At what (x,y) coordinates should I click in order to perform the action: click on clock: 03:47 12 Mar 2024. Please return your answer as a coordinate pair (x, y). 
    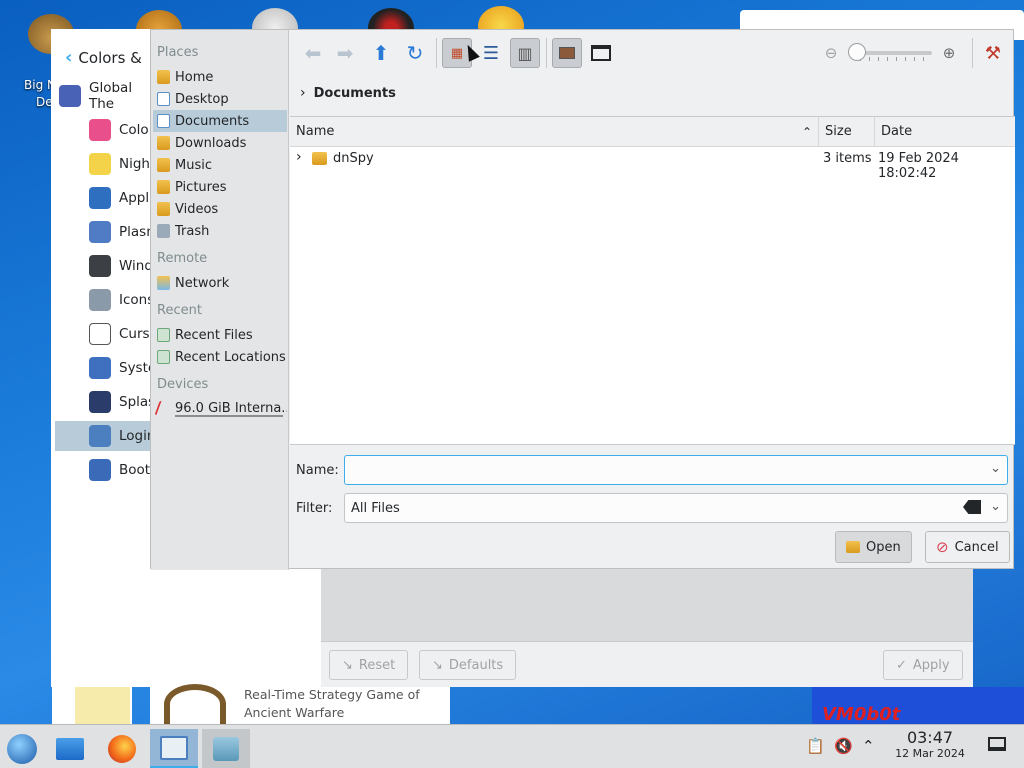
    Looking at the image, I should click on (930, 745).